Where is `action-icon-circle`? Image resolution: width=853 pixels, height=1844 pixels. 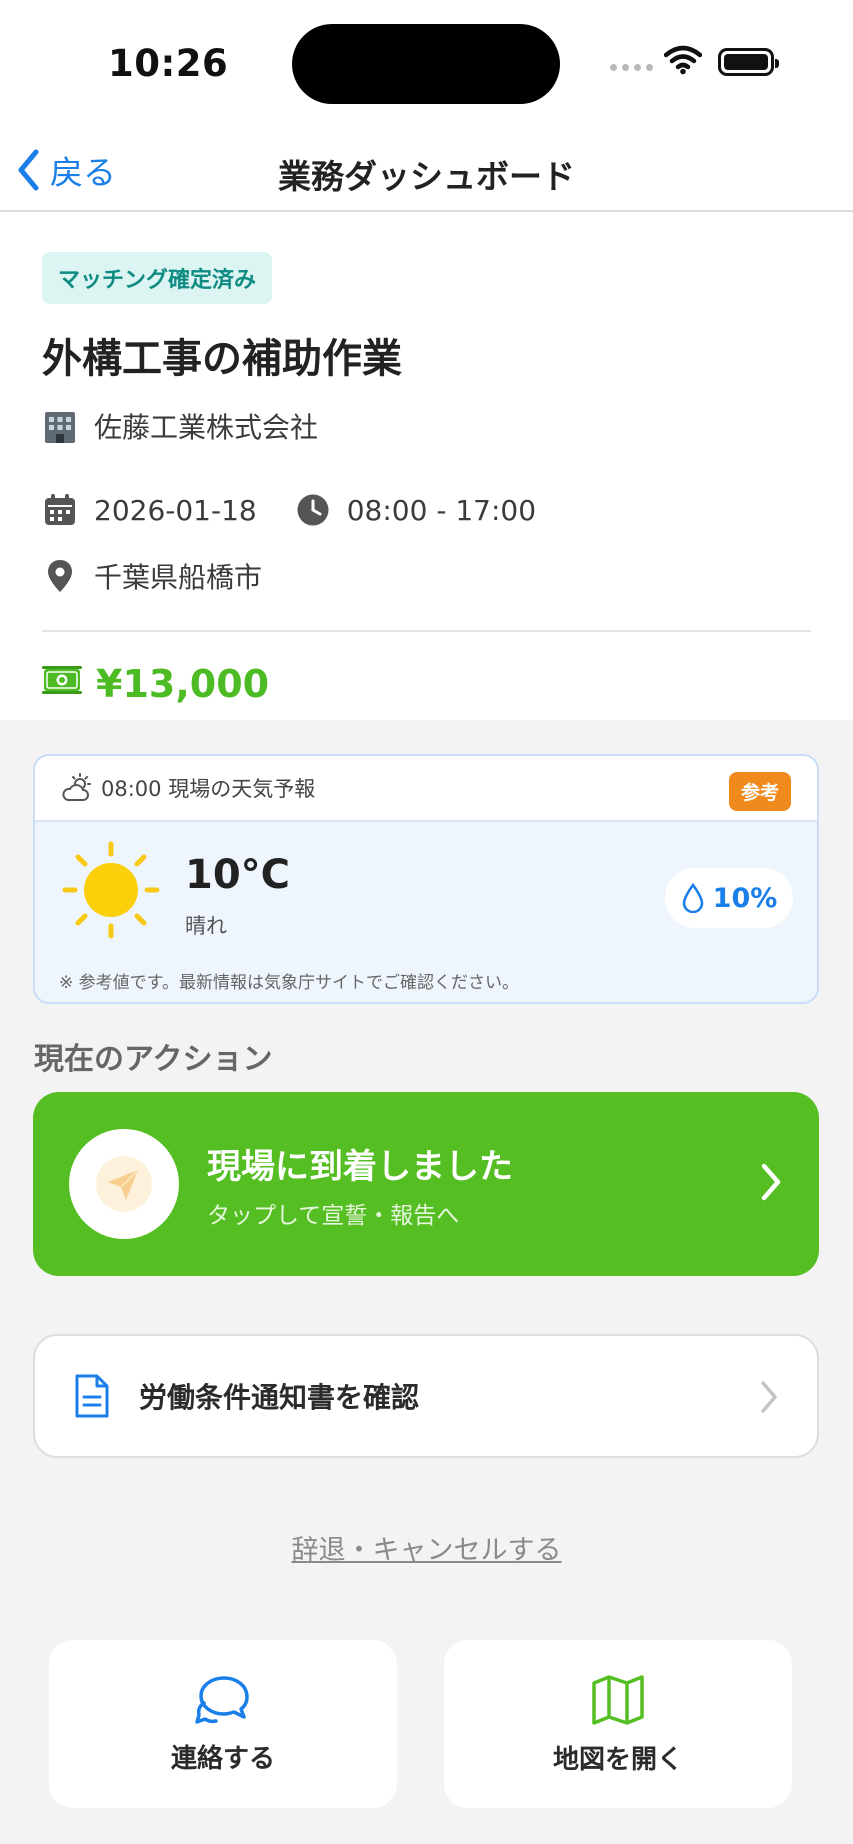
action-icon-circle is located at coordinates (124, 1184).